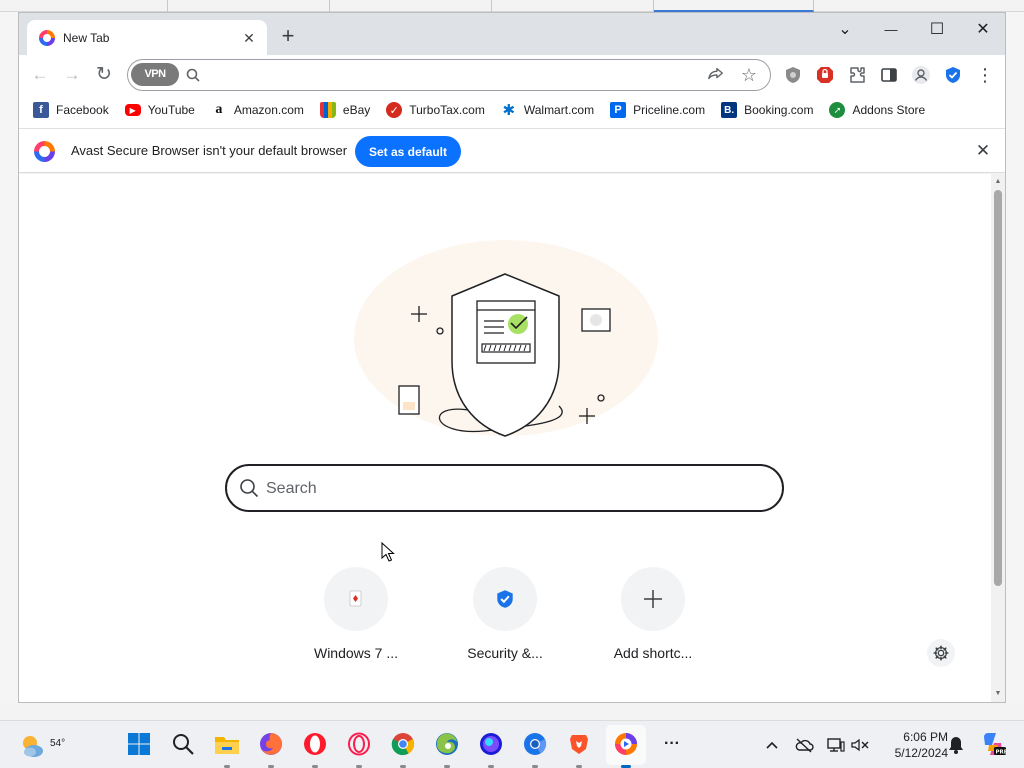 This screenshot has height=768, width=1024. I want to click on adblock-extension-icon, so click(825, 75).